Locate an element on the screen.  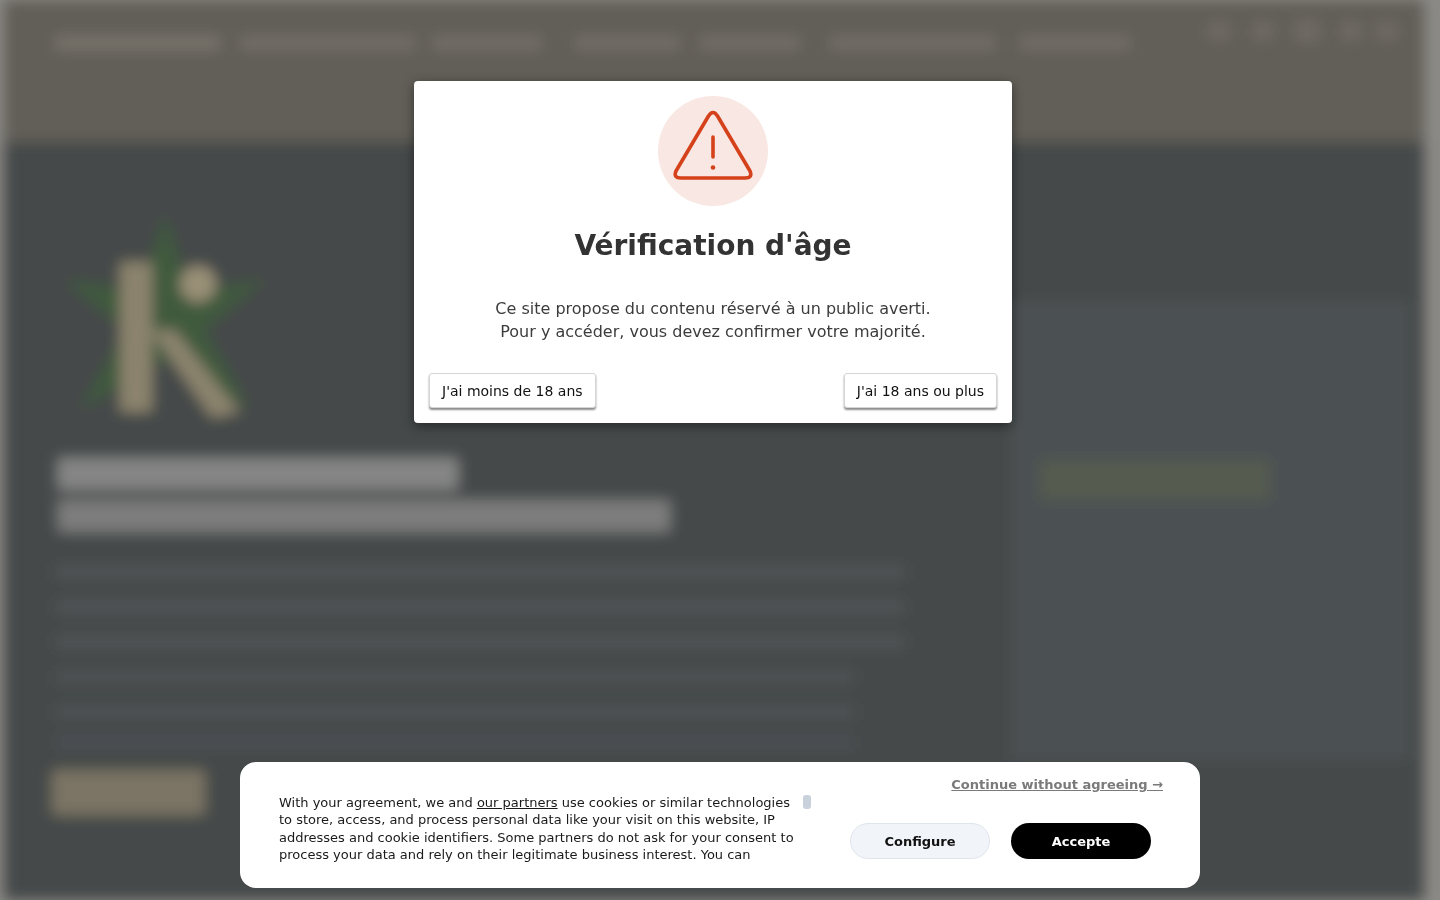
configure-button: Configure is located at coordinates (920, 841).